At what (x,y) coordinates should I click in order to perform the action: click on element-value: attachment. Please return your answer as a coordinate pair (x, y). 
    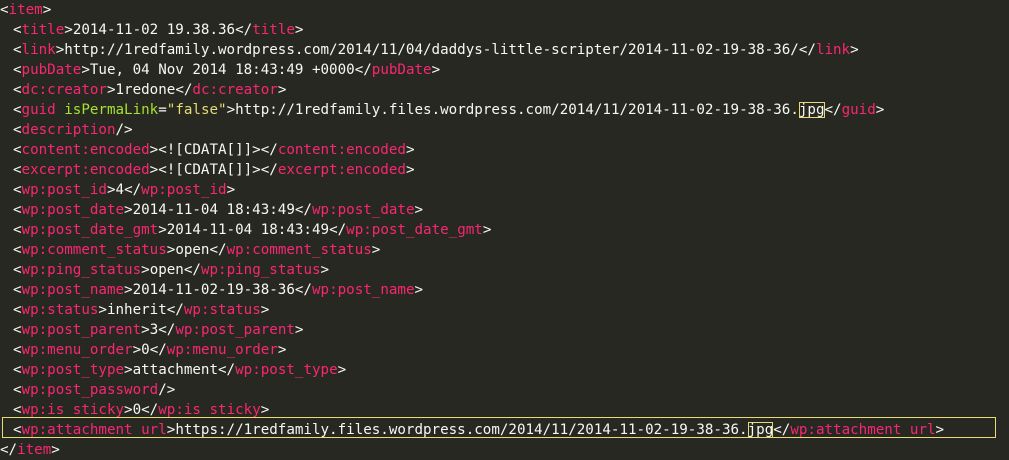
    Looking at the image, I should click on (175, 370).